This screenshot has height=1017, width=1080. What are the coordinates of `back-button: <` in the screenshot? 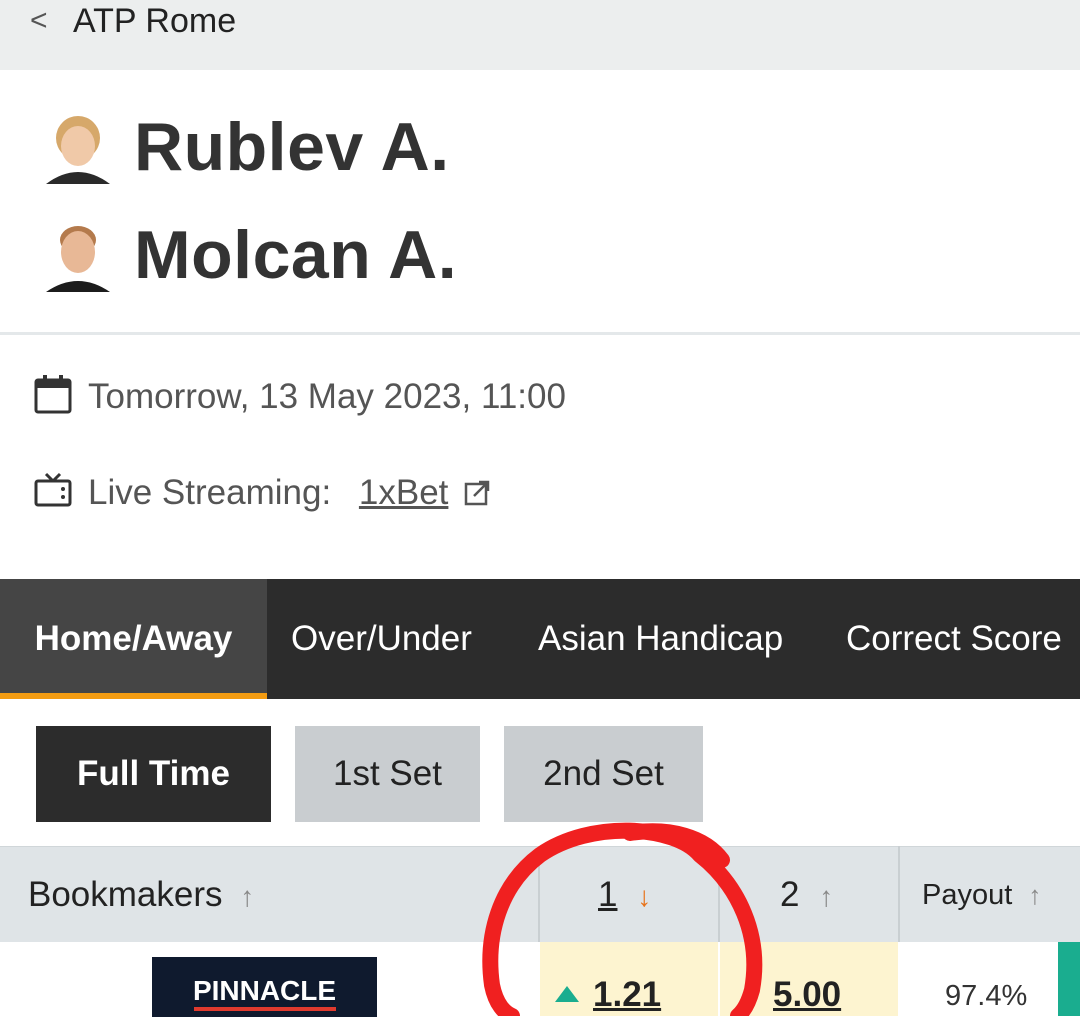 It's located at (39, 21).